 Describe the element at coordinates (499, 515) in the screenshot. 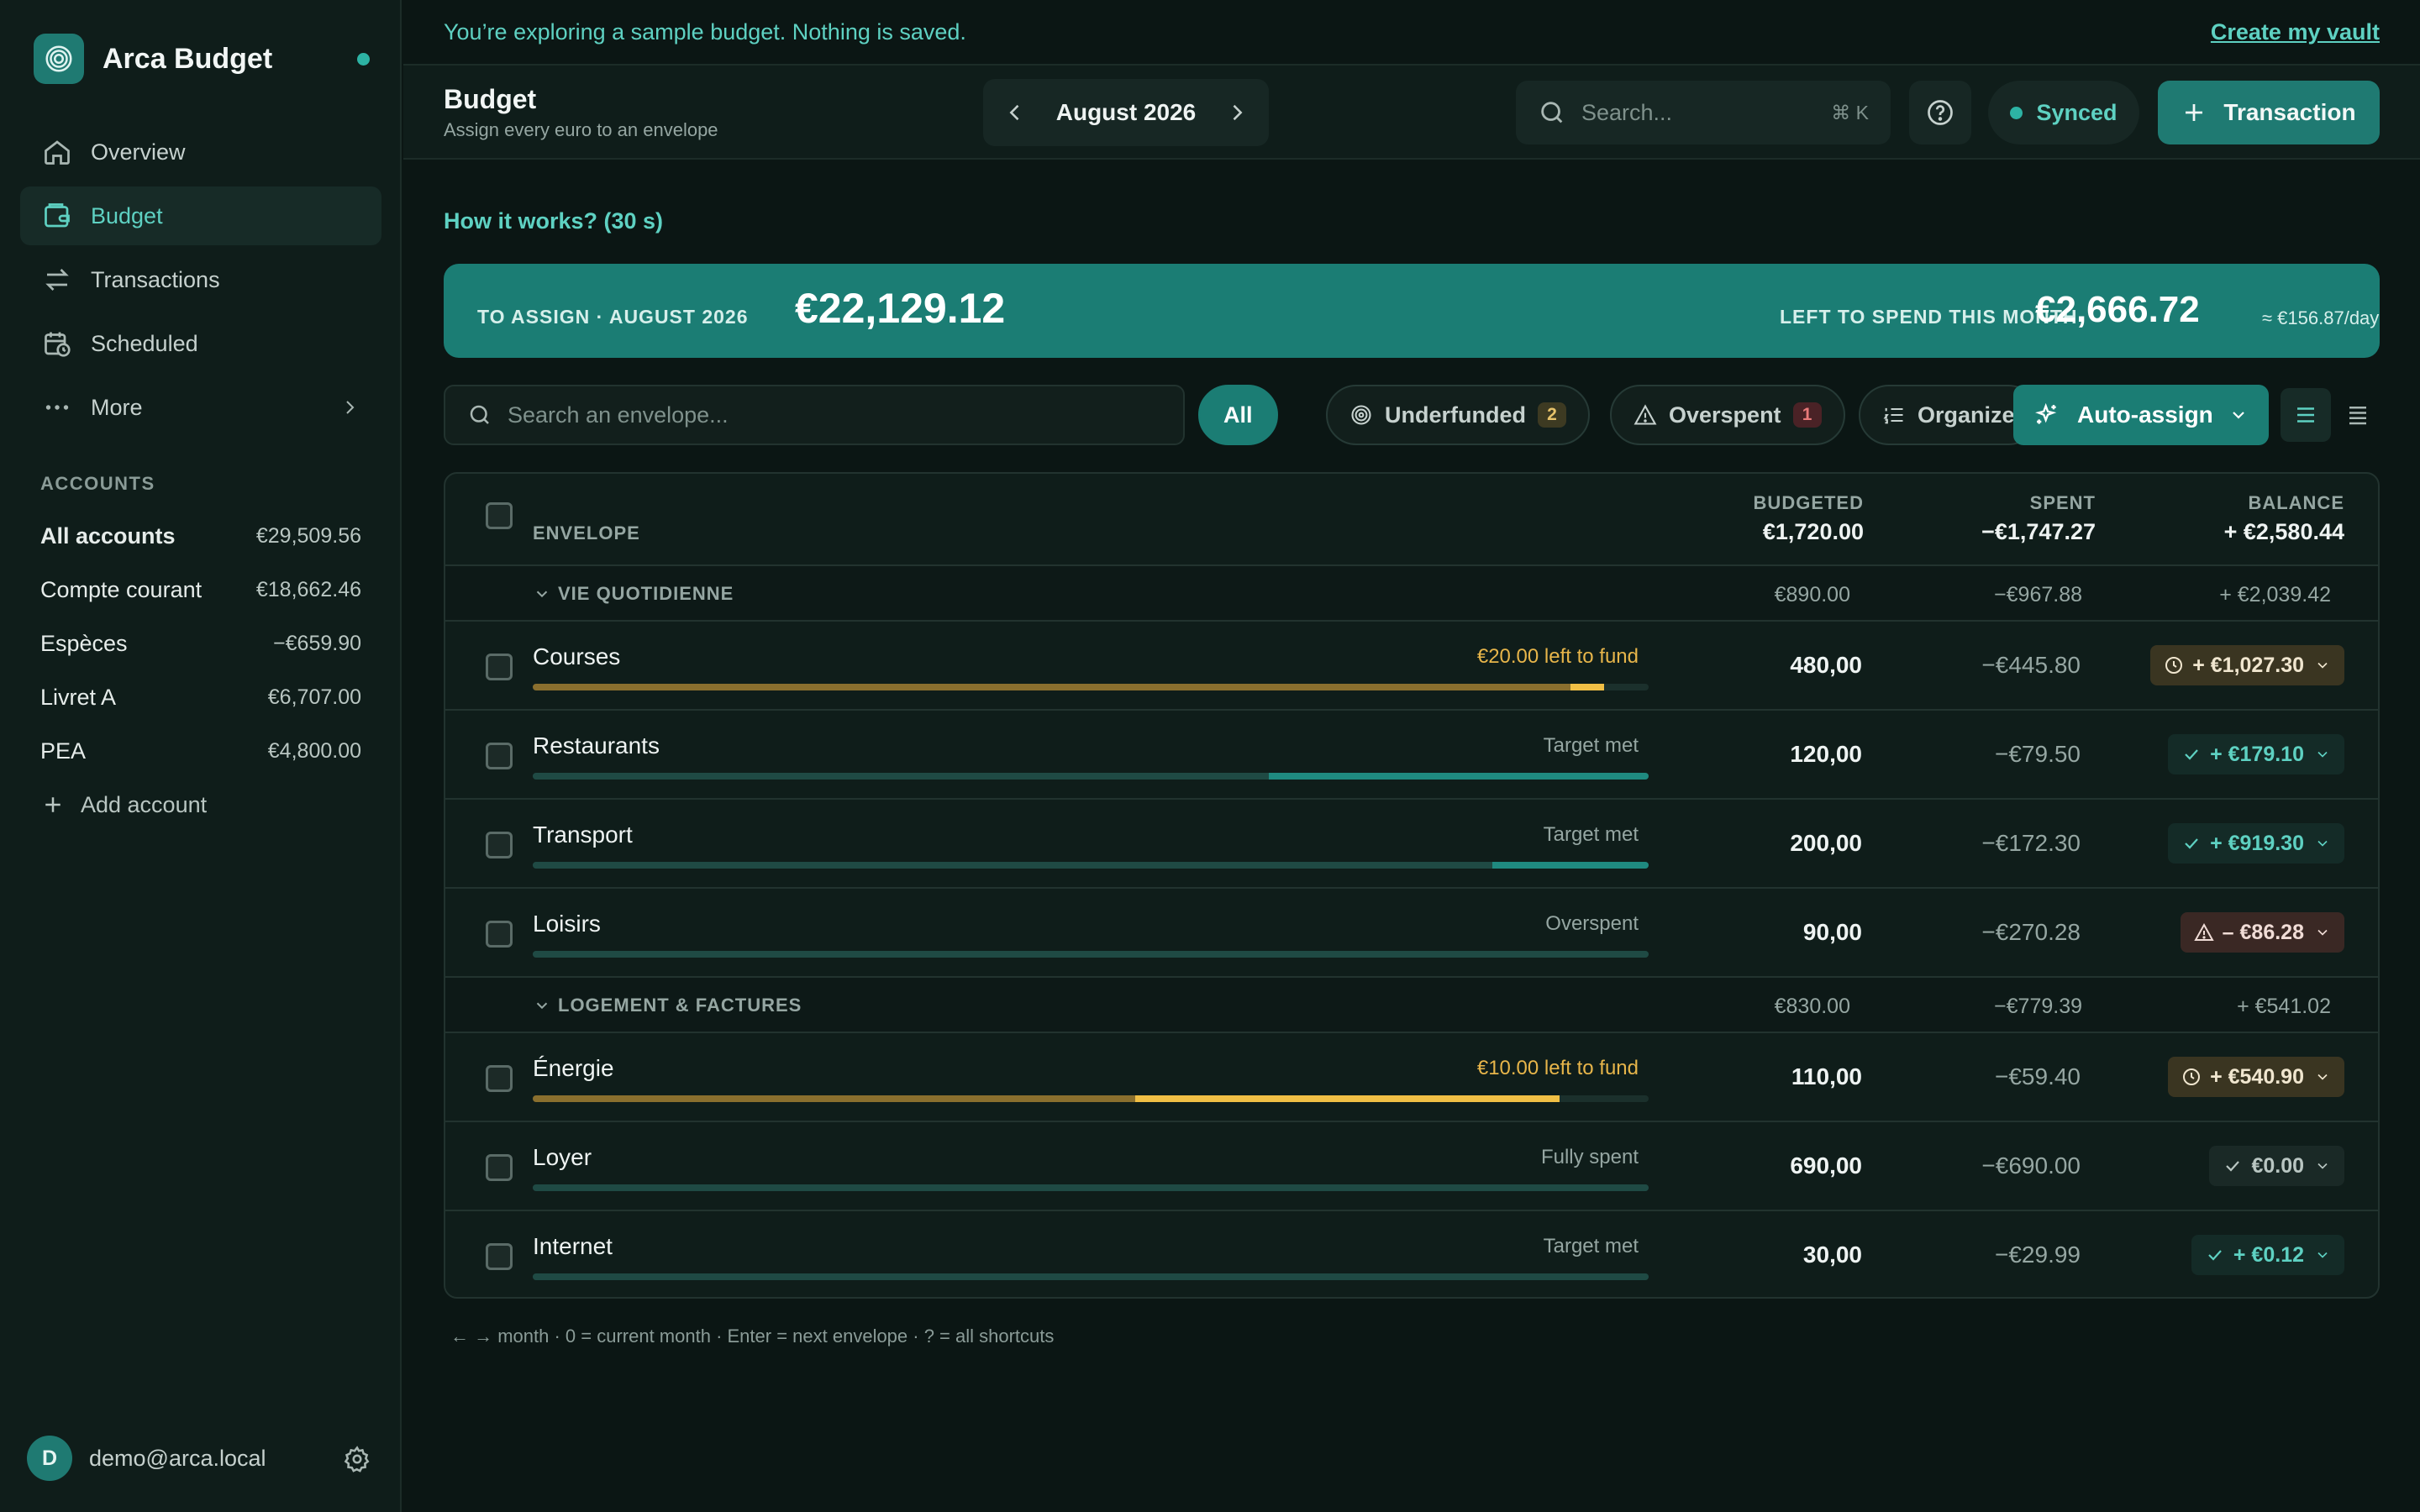

I see `select-all-checkbox` at that location.